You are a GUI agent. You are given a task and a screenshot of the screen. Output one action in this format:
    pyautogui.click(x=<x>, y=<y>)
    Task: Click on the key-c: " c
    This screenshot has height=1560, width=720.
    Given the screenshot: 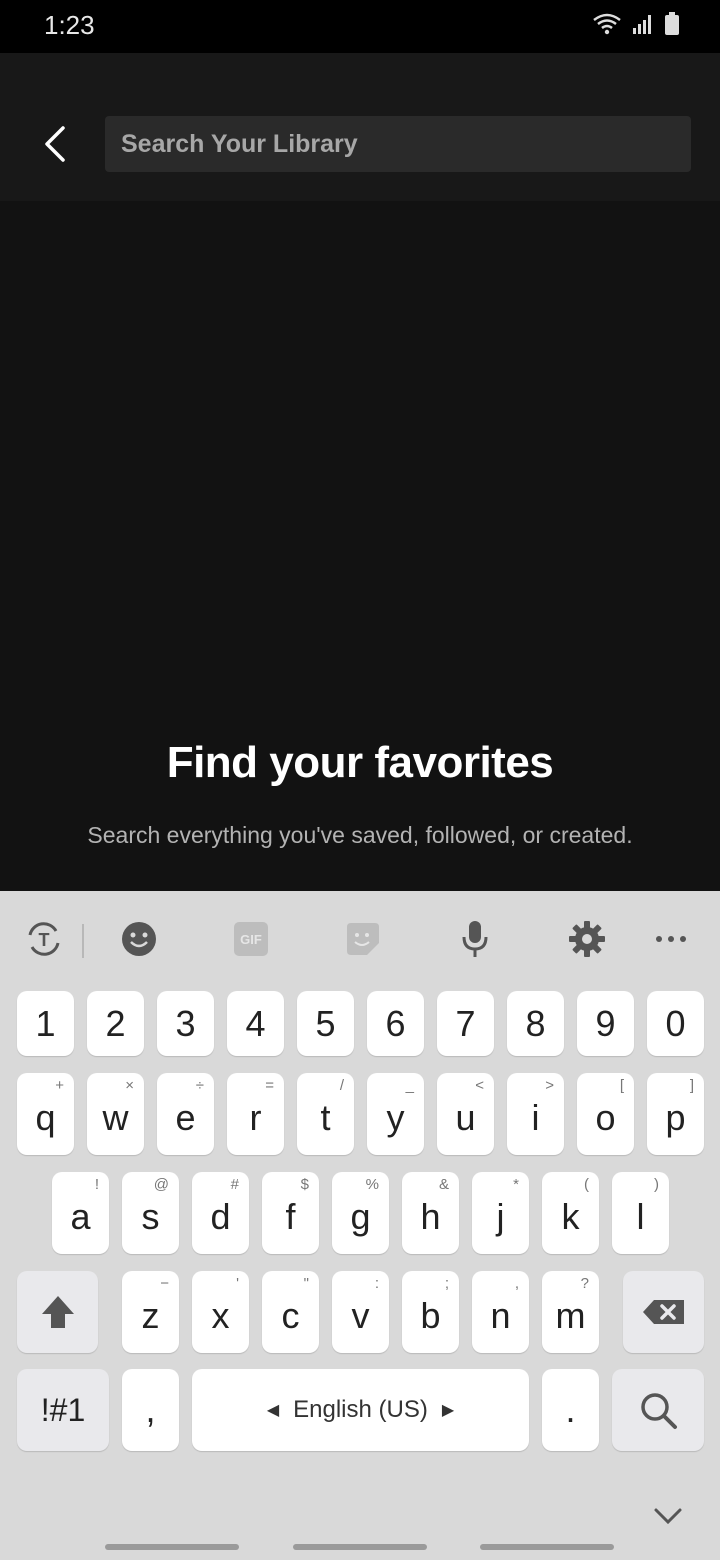 What is the action you would take?
    pyautogui.click(x=290, y=1312)
    